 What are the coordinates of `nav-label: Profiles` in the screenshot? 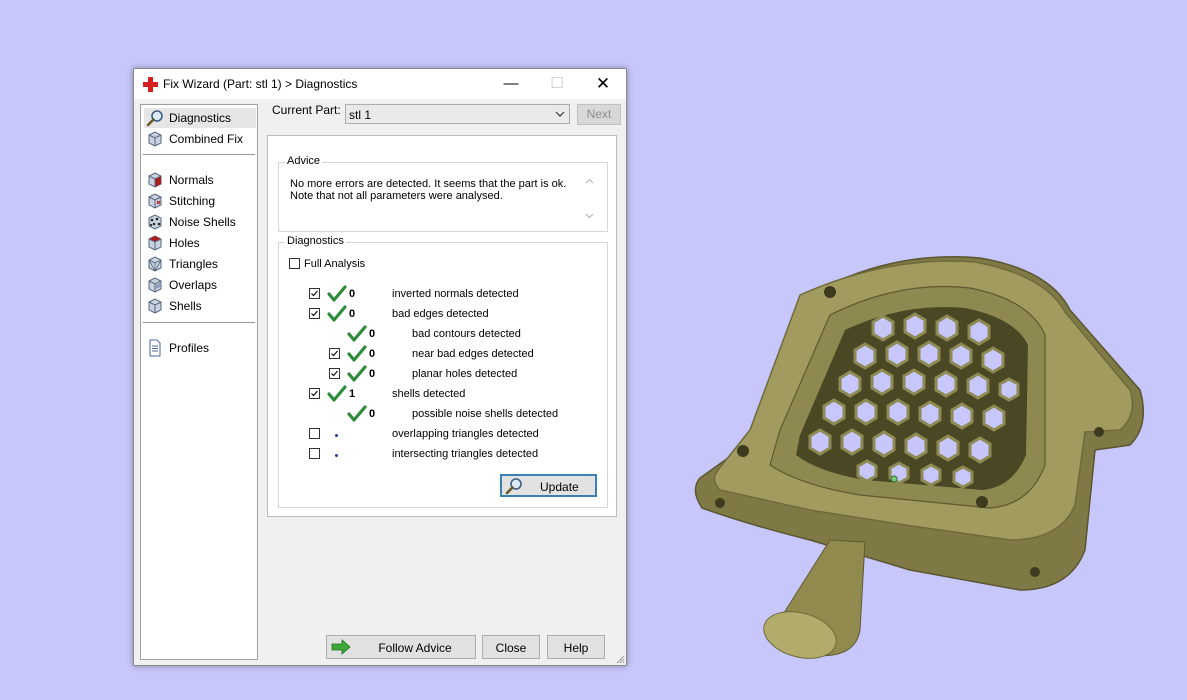 It's located at (189, 348).